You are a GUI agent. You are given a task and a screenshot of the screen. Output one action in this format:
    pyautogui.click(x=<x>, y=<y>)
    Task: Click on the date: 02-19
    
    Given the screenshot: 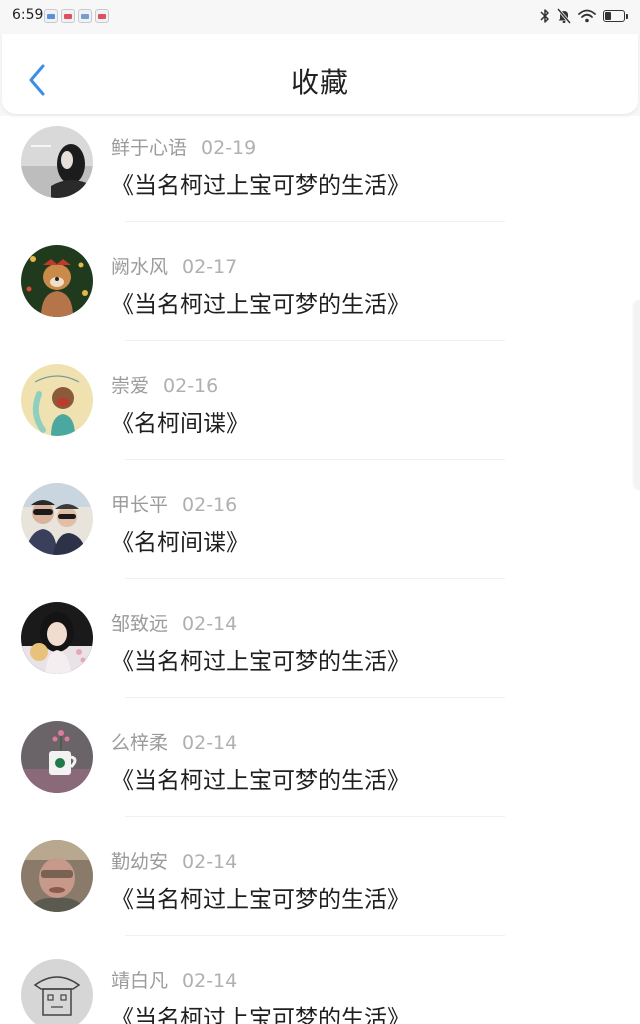 What is the action you would take?
    pyautogui.click(x=229, y=148)
    